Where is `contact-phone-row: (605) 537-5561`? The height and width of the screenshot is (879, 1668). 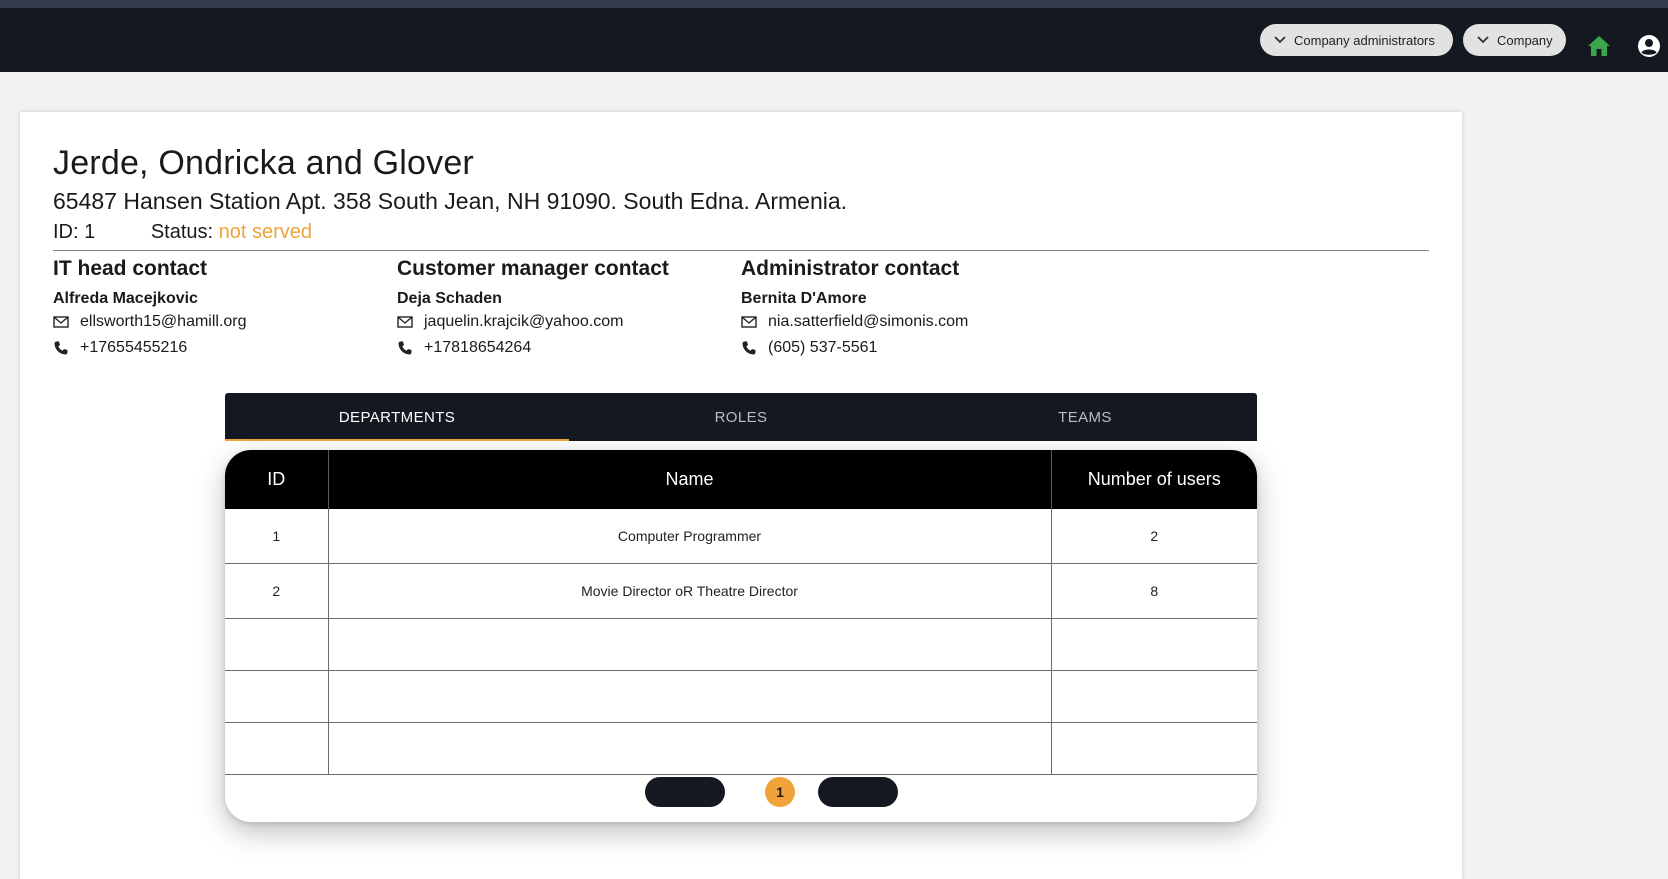 contact-phone-row: (605) 537-5561 is located at coordinates (906, 348).